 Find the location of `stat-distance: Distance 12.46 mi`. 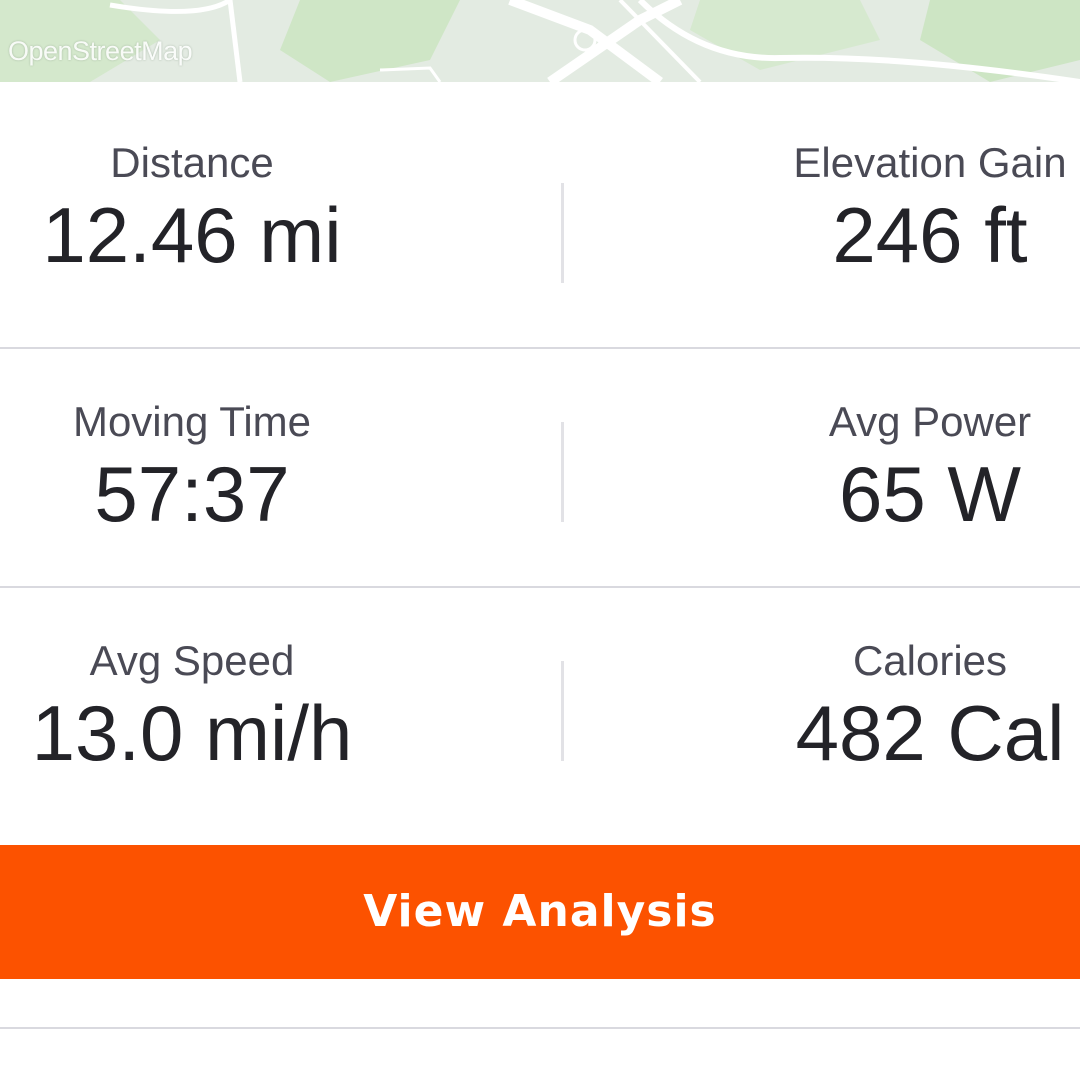

stat-distance: Distance 12.46 mi is located at coordinates (192, 171).